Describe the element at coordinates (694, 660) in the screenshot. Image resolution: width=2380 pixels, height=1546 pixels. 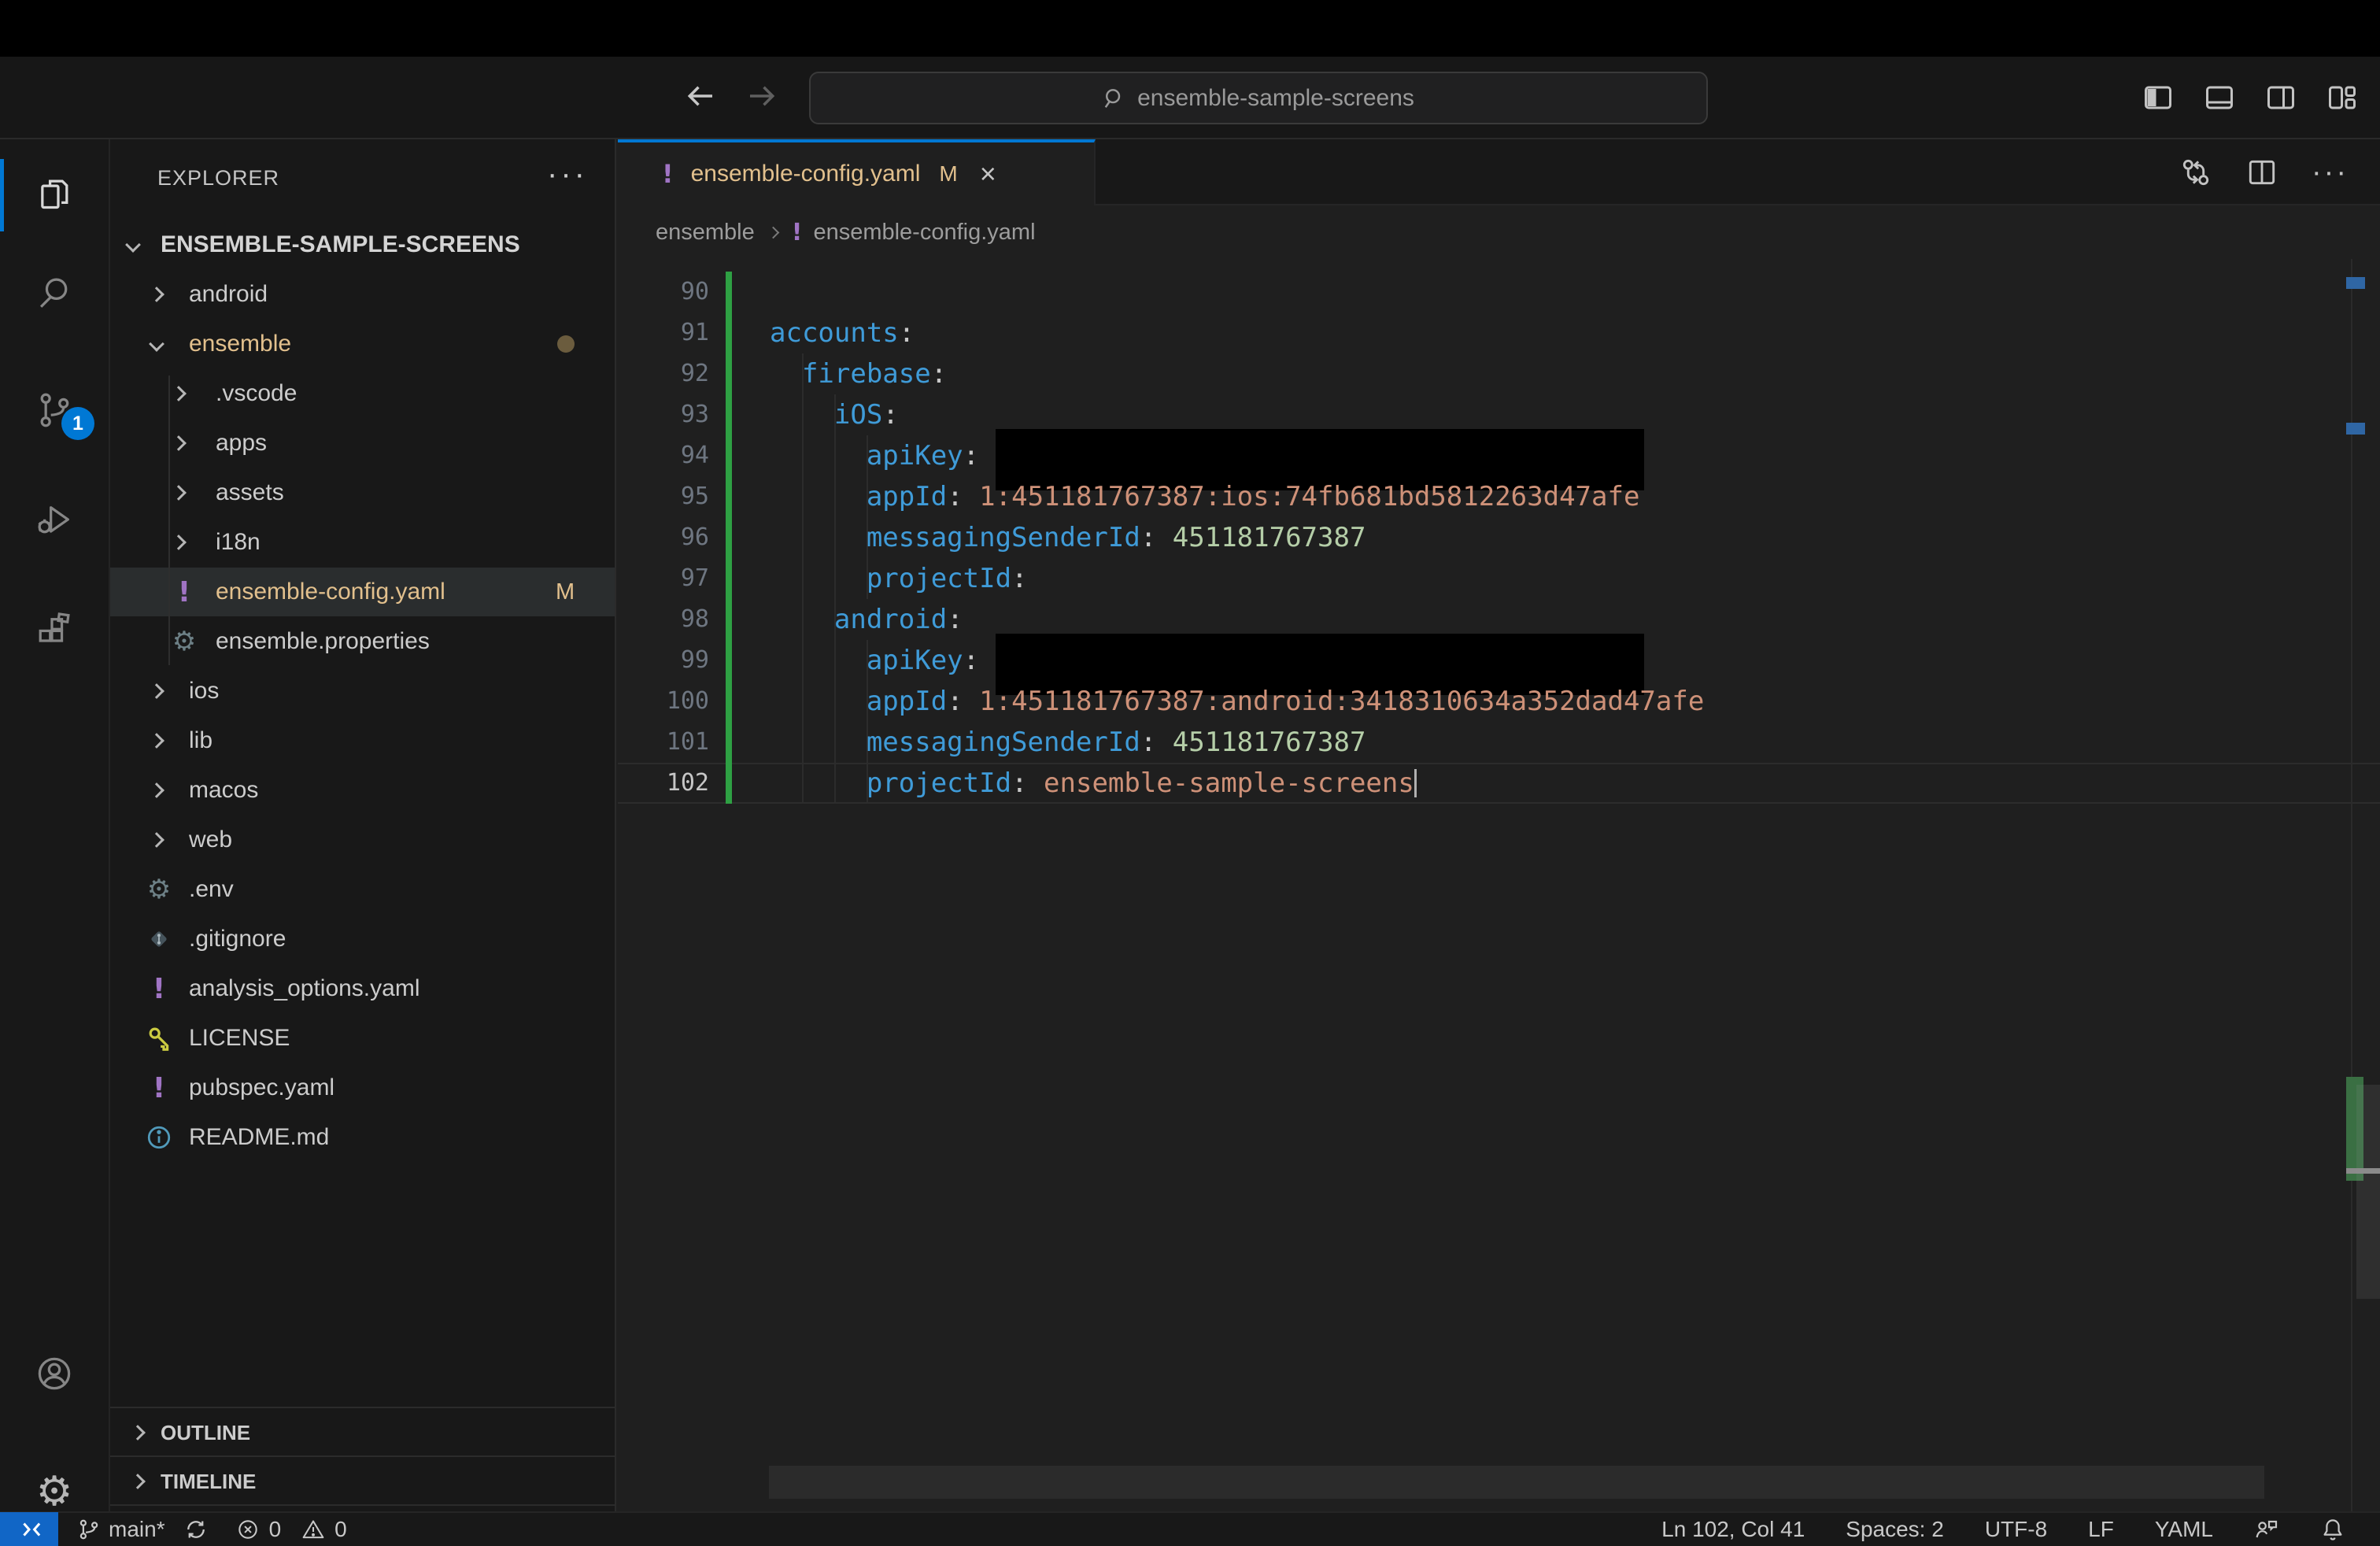
I see `line-number: 99` at that location.